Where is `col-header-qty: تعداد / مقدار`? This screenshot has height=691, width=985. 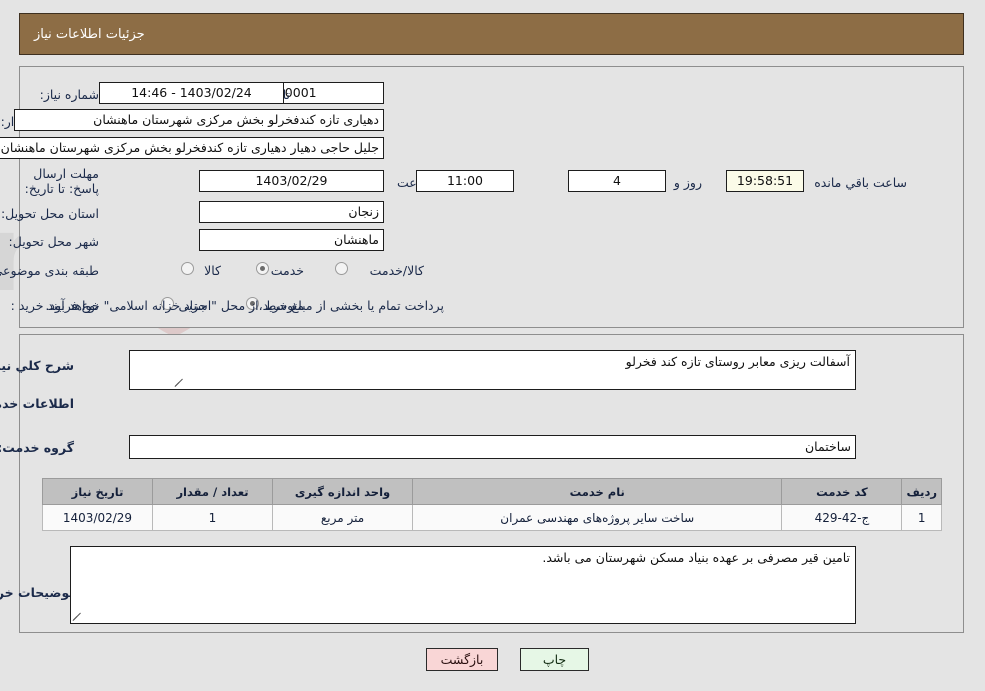 col-header-qty: تعداد / مقدار is located at coordinates (213, 491).